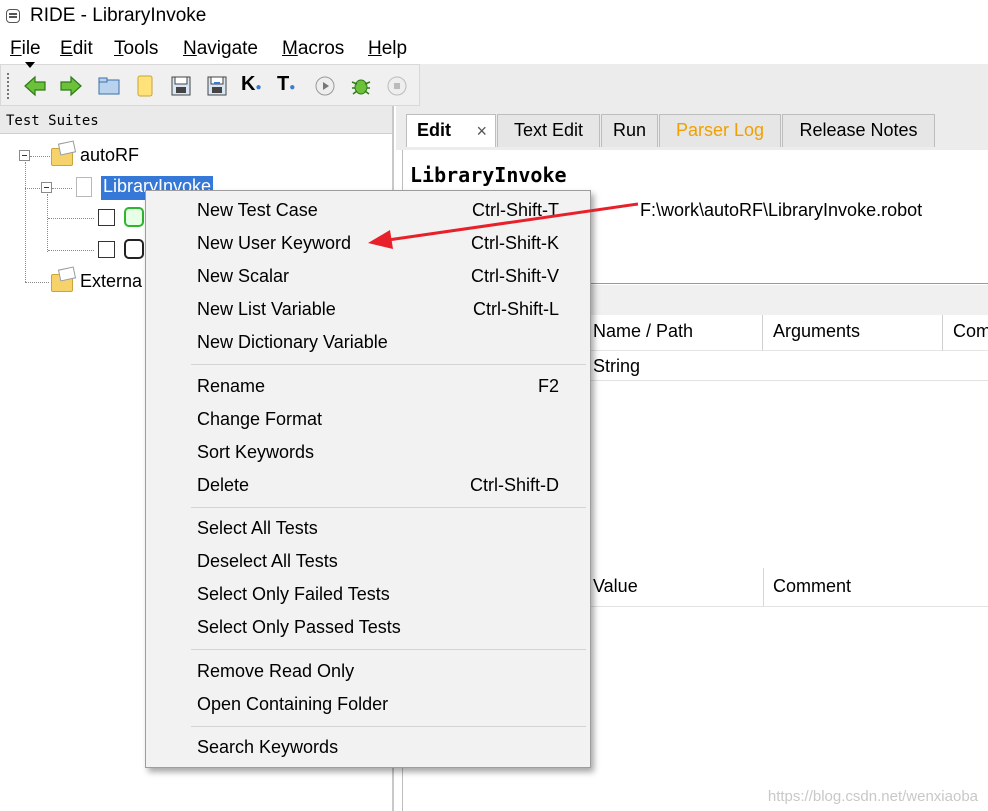 The height and width of the screenshot is (811, 988). What do you see at coordinates (397, 86) in the screenshot?
I see `stop-icon` at bounding box center [397, 86].